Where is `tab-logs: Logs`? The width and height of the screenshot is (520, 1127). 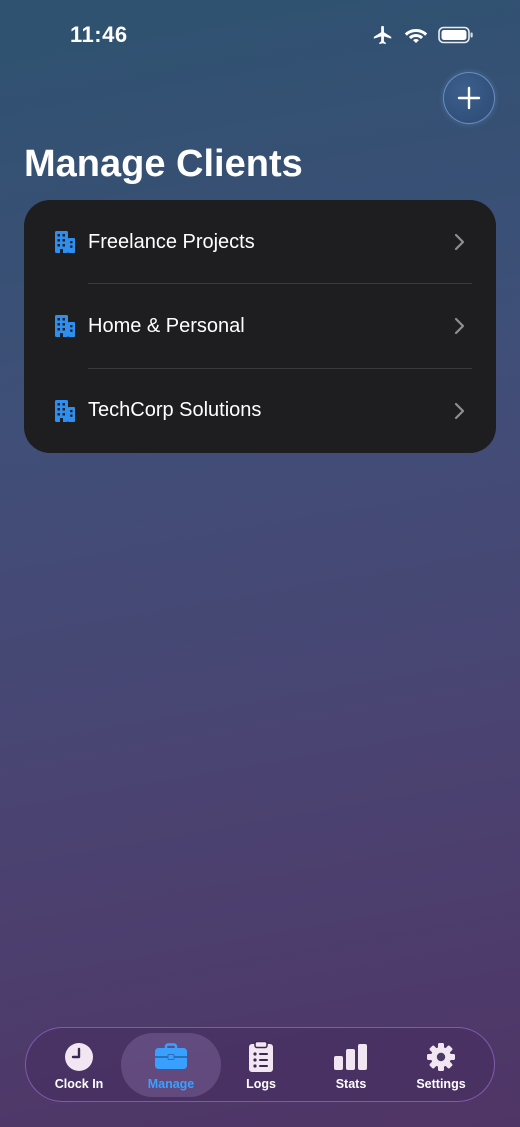 tab-logs: Logs is located at coordinates (261, 1065).